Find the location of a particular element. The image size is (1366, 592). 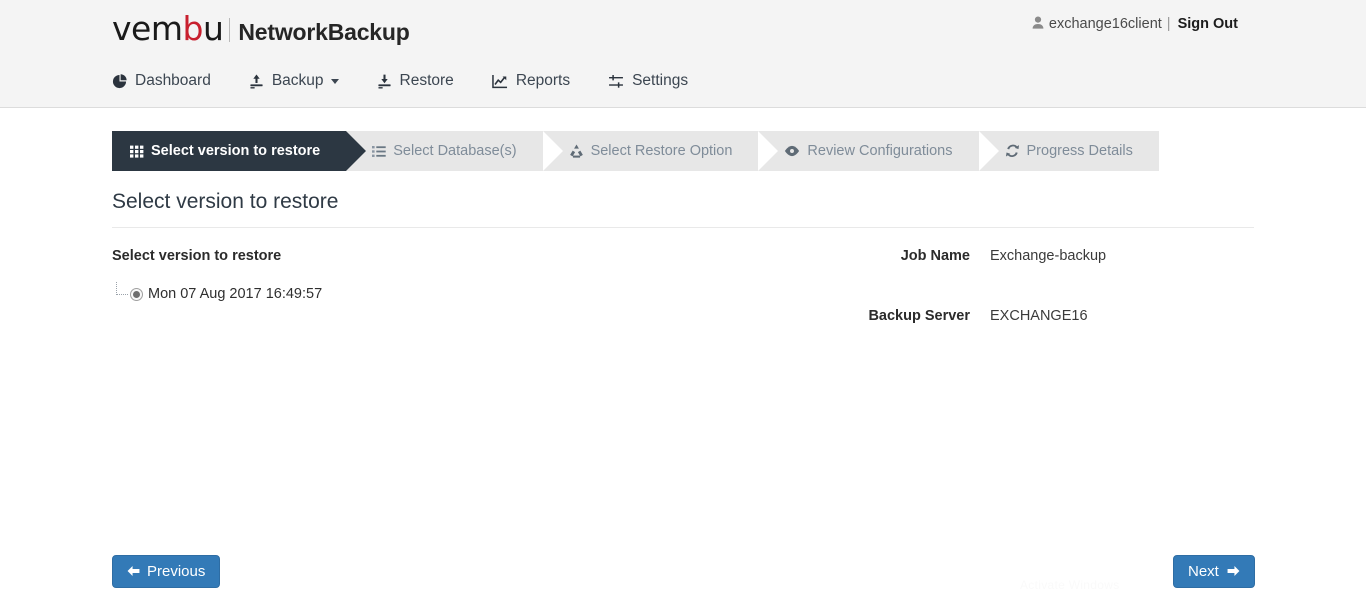

step-label-review-configurations: Review Configurations is located at coordinates (880, 151).